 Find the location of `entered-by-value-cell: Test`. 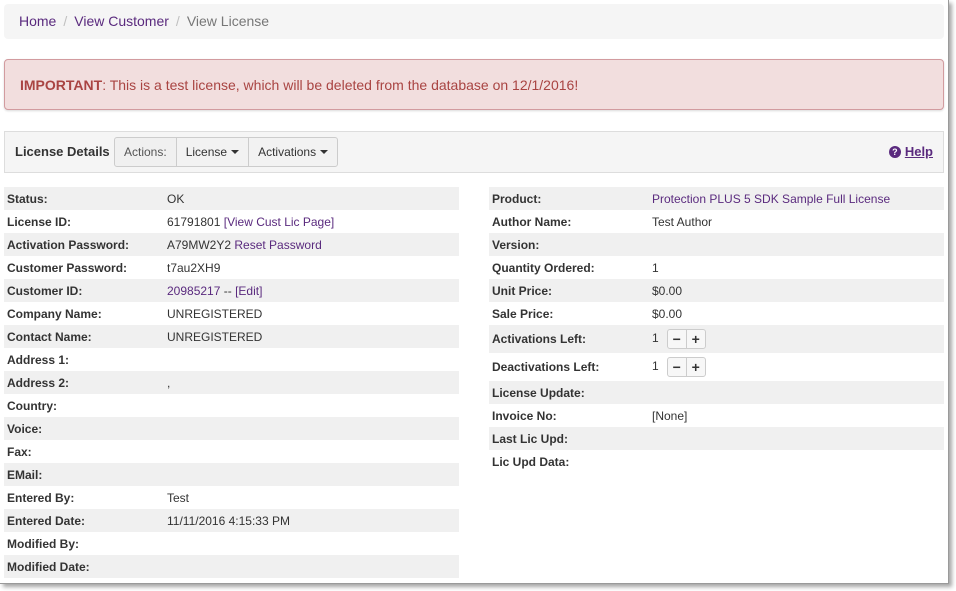

entered-by-value-cell: Test is located at coordinates (311, 497).